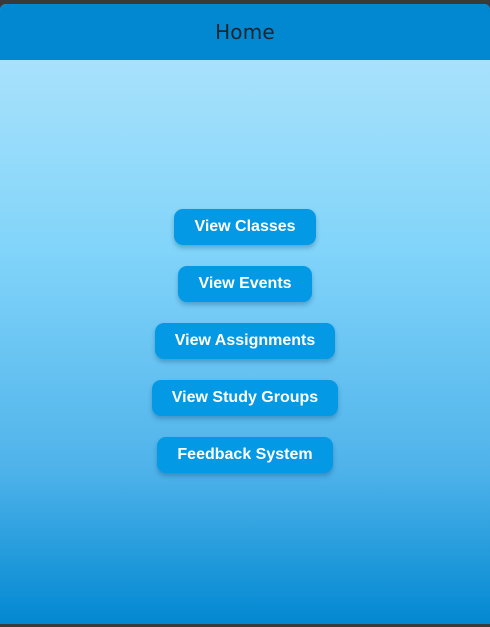  Describe the element at coordinates (245, 227) in the screenshot. I see `view-classes-button: View Classes` at that location.